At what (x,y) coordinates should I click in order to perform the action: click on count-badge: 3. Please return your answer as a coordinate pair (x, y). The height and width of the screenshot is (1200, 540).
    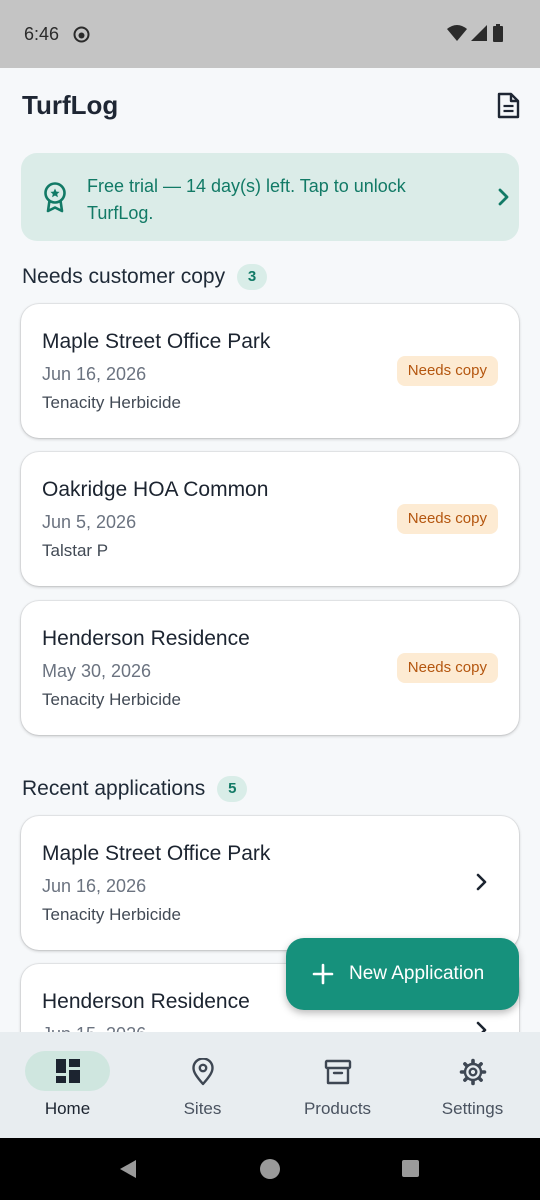
    Looking at the image, I should click on (252, 277).